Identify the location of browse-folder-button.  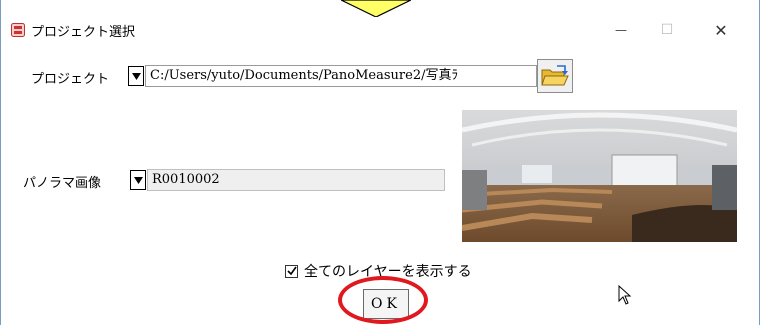
(555, 76).